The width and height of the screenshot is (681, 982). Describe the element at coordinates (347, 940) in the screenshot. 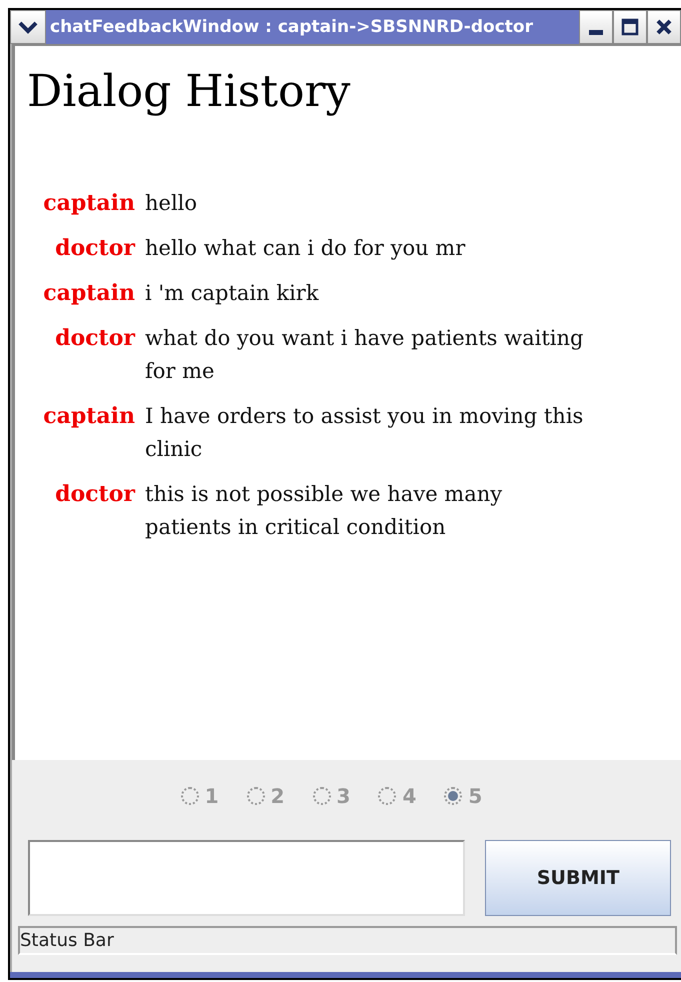

I see `status-bar: Status Bar` at that location.